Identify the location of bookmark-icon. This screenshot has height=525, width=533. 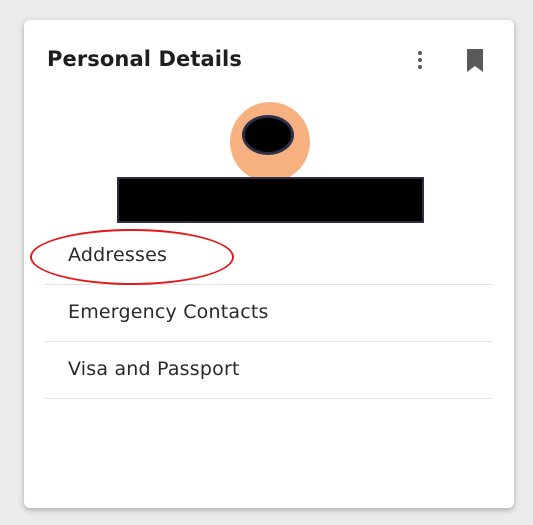
(475, 60).